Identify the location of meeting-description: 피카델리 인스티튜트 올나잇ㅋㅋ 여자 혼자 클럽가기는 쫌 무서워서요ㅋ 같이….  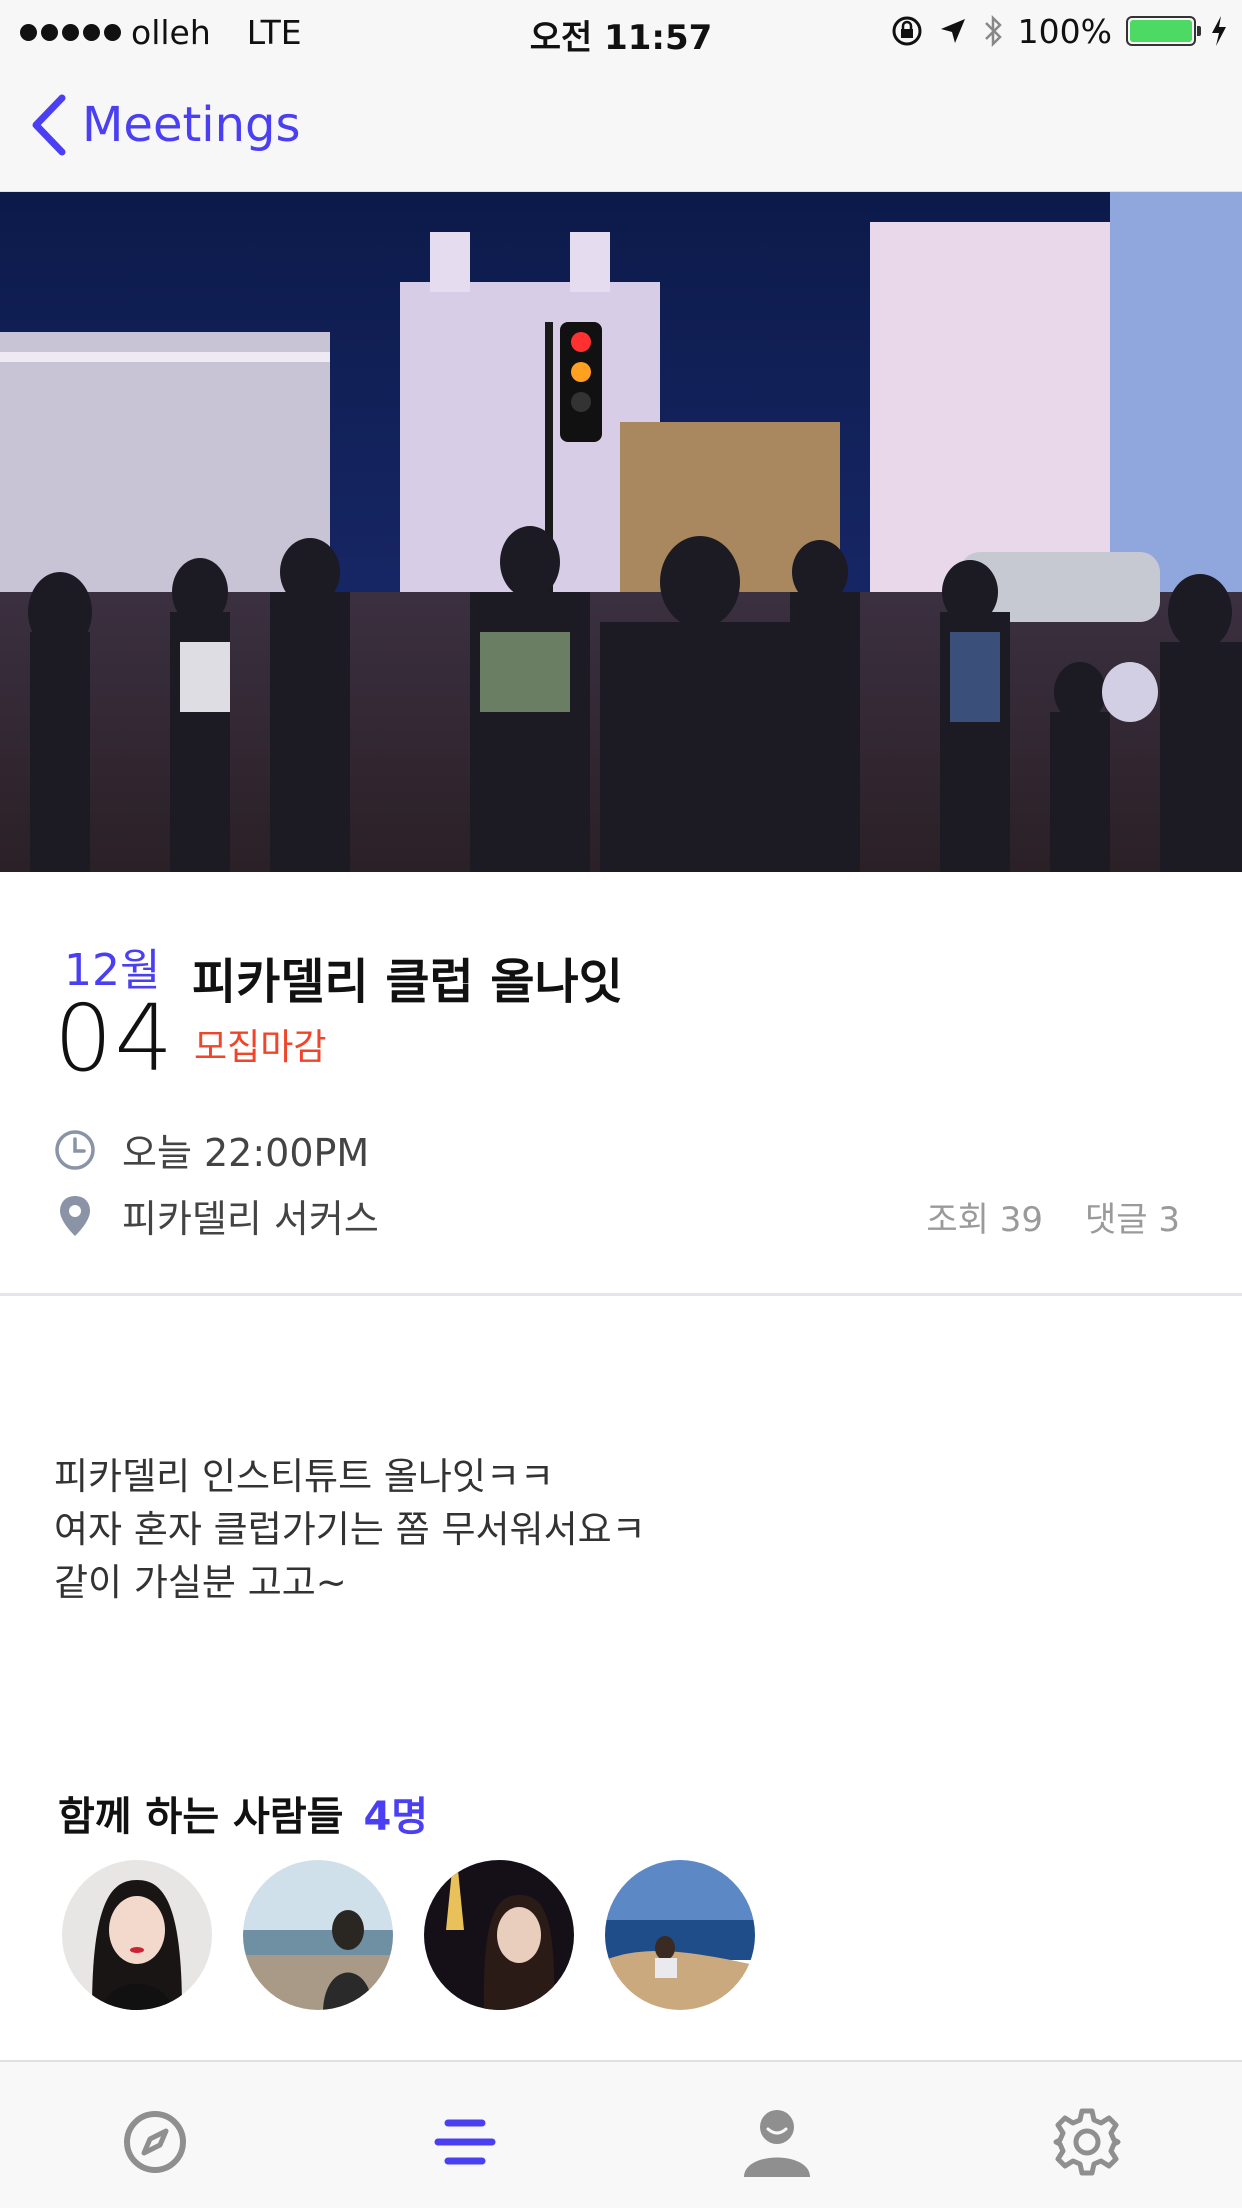
(350, 1529).